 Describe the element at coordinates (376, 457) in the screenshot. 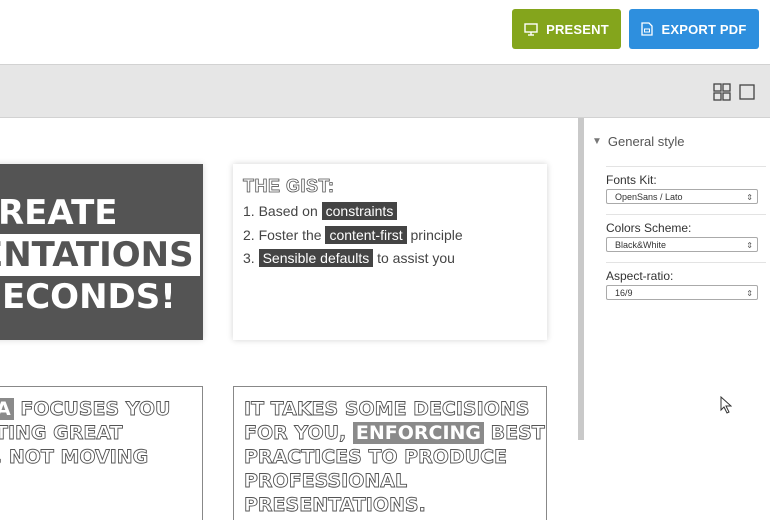

I see `takes-line-3: PRACTICES TO PRODUCE` at that location.